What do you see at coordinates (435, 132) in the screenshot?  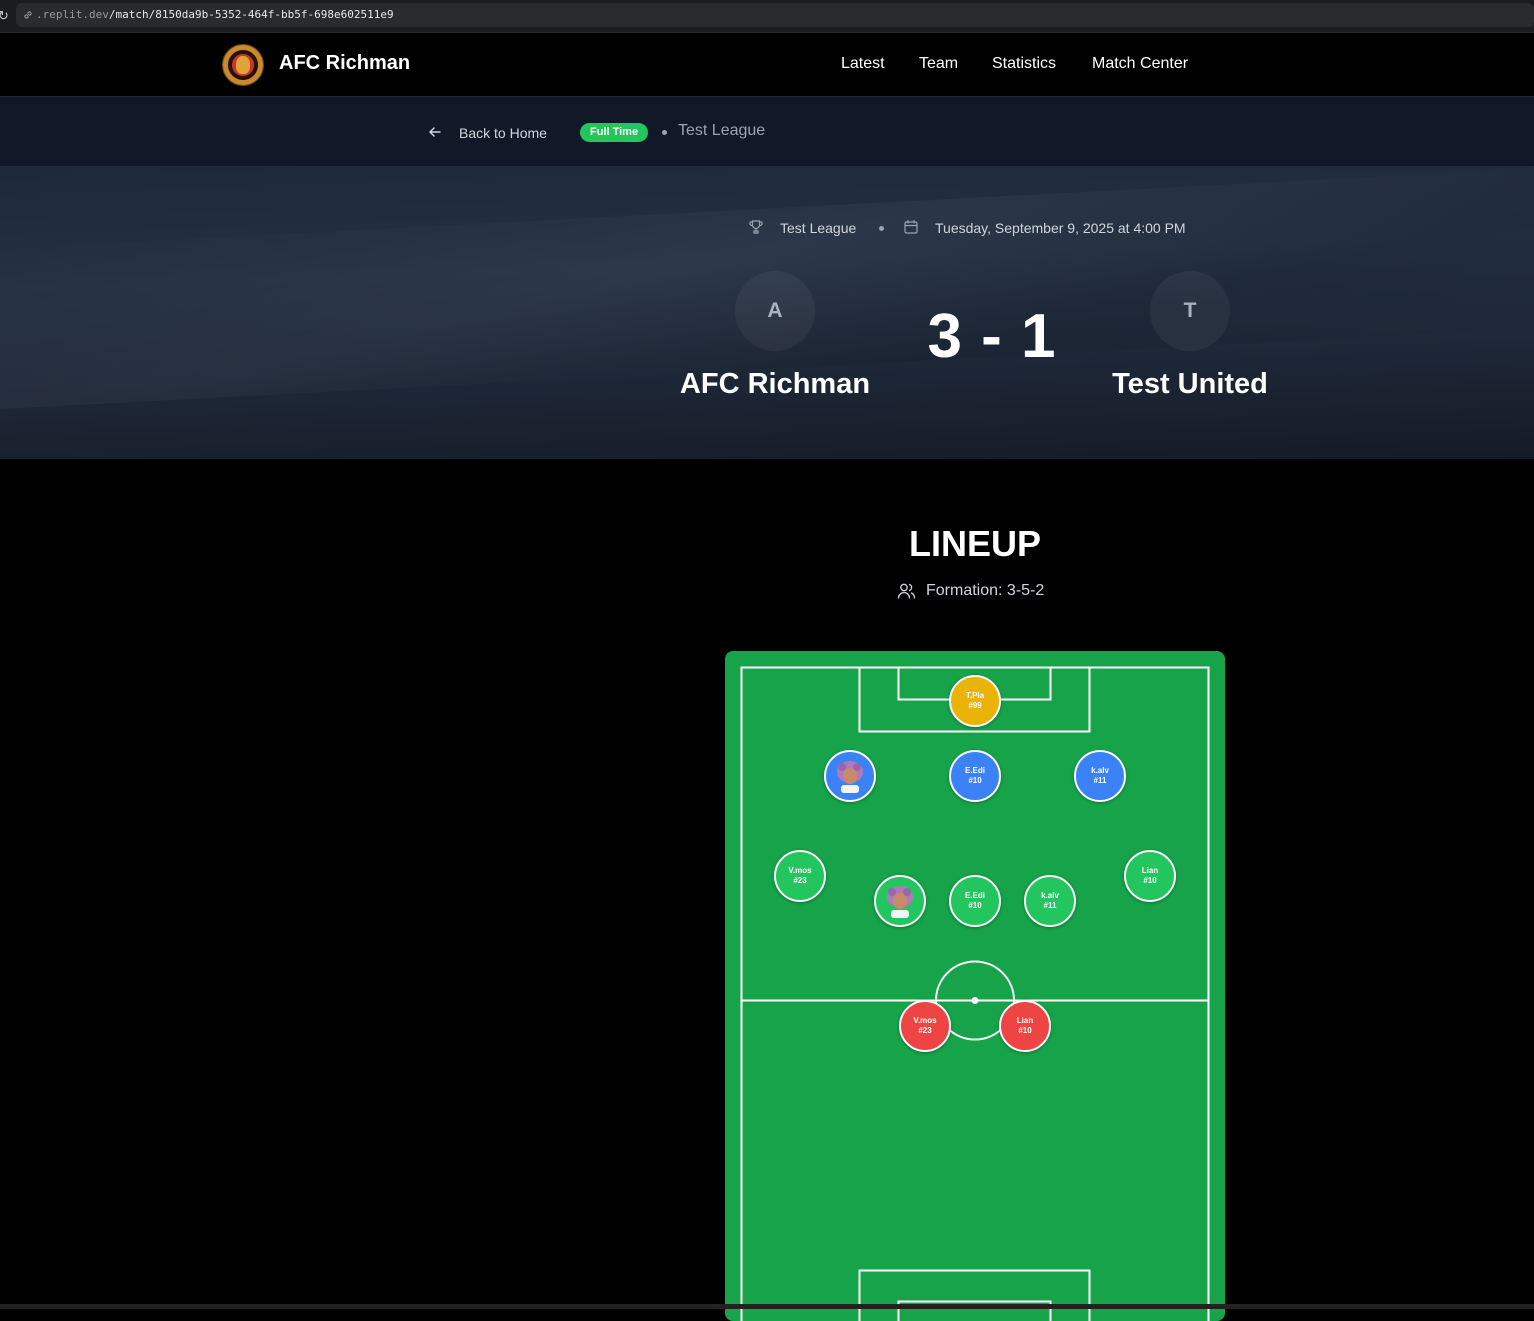 I see `arrow-left-icon` at bounding box center [435, 132].